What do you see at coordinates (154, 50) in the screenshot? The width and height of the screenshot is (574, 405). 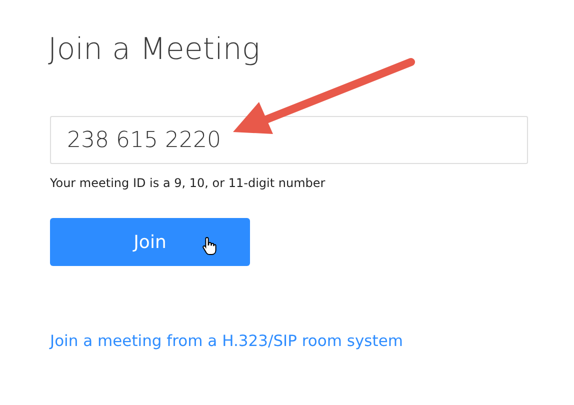 I see `page-title: Join a Meeting` at bounding box center [154, 50].